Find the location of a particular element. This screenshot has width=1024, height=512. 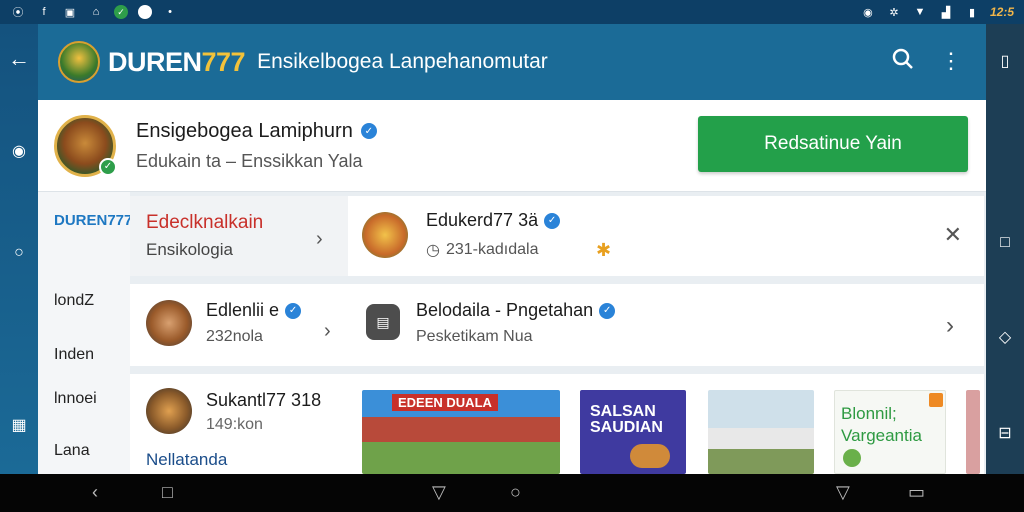

circle-icon: ○ is located at coordinates (19, 253).